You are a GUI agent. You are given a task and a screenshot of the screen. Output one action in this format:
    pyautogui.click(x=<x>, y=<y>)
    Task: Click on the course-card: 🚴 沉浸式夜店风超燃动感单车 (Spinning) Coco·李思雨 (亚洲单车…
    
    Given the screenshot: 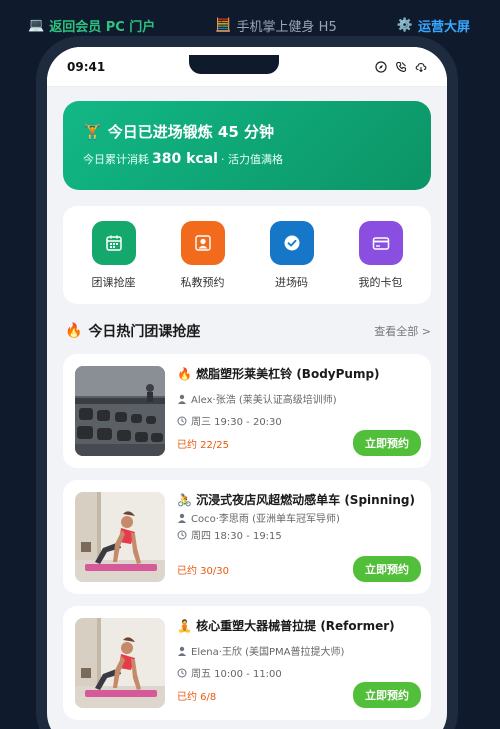 What is the action you would take?
    pyautogui.click(x=247, y=537)
    